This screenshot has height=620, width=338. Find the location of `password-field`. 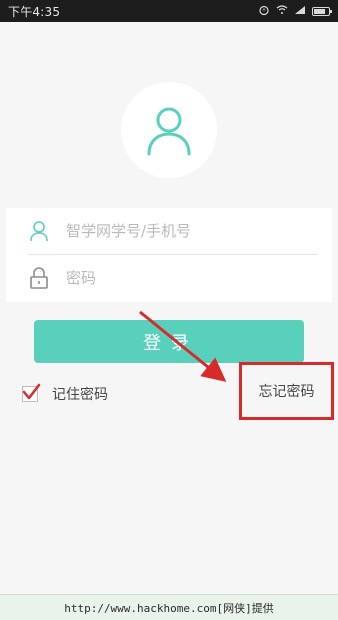

password-field is located at coordinates (173, 278).